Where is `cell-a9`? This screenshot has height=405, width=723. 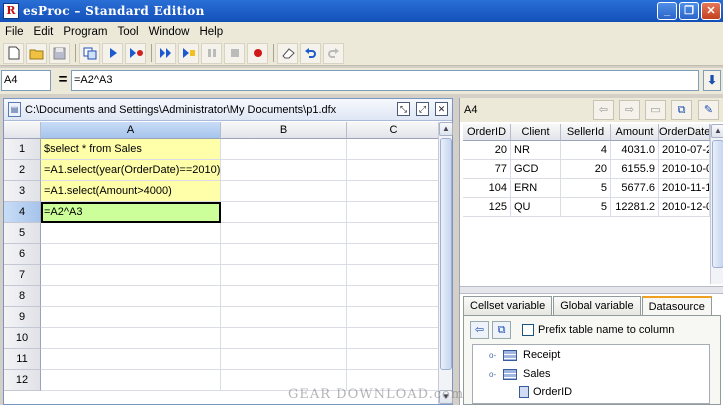 cell-a9 is located at coordinates (131, 317).